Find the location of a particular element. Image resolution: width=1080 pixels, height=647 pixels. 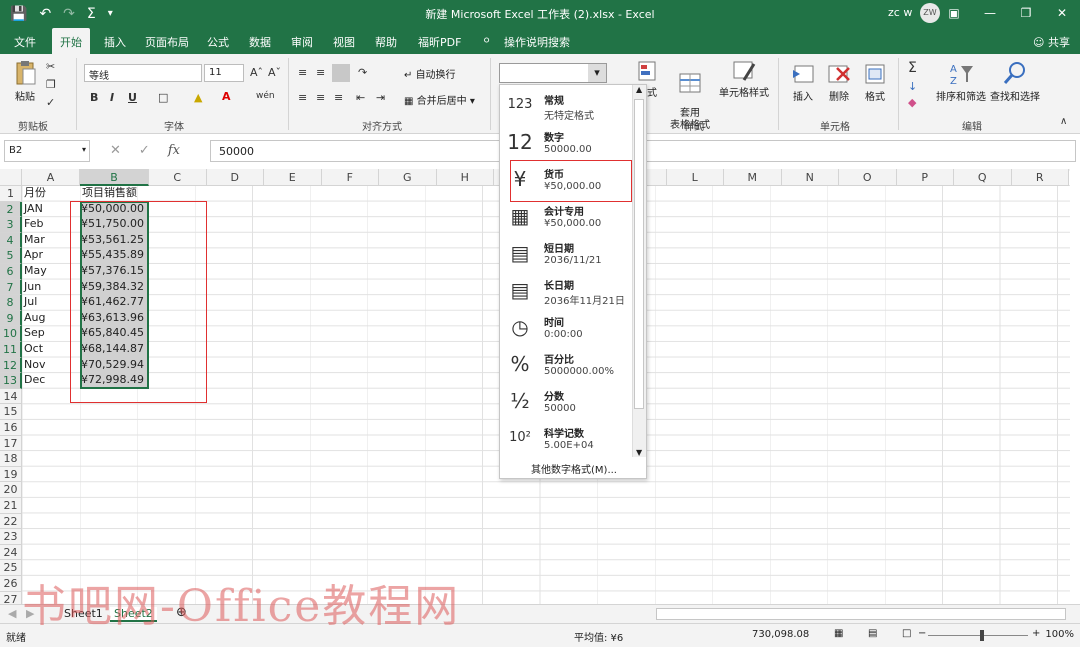

align-top-icon: ≡ is located at coordinates (302, 72).